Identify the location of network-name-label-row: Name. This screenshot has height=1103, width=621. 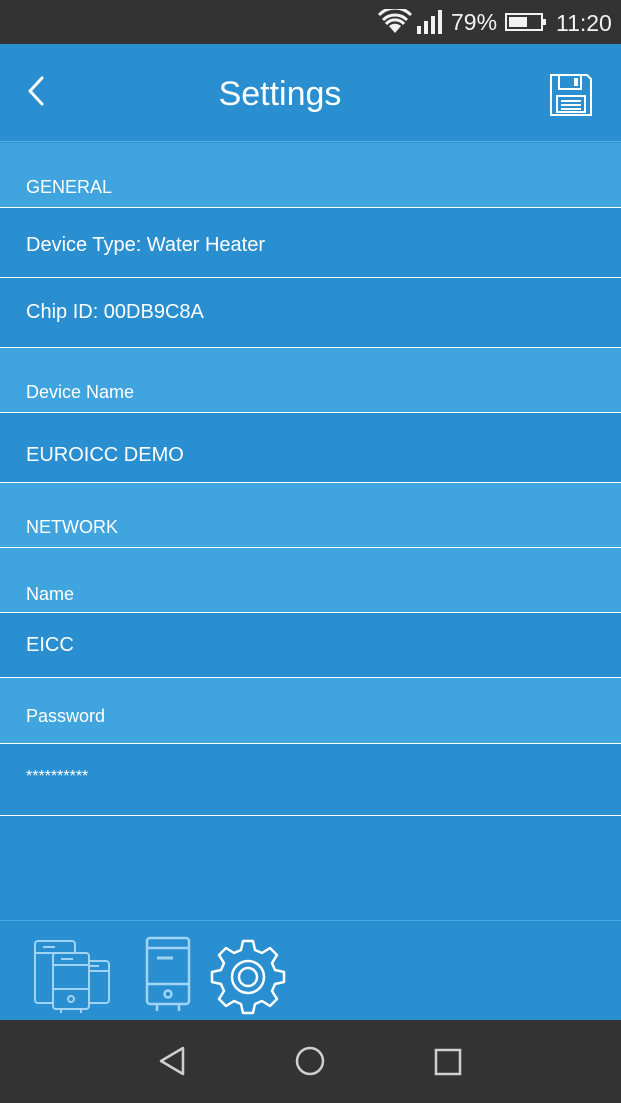
(310, 580).